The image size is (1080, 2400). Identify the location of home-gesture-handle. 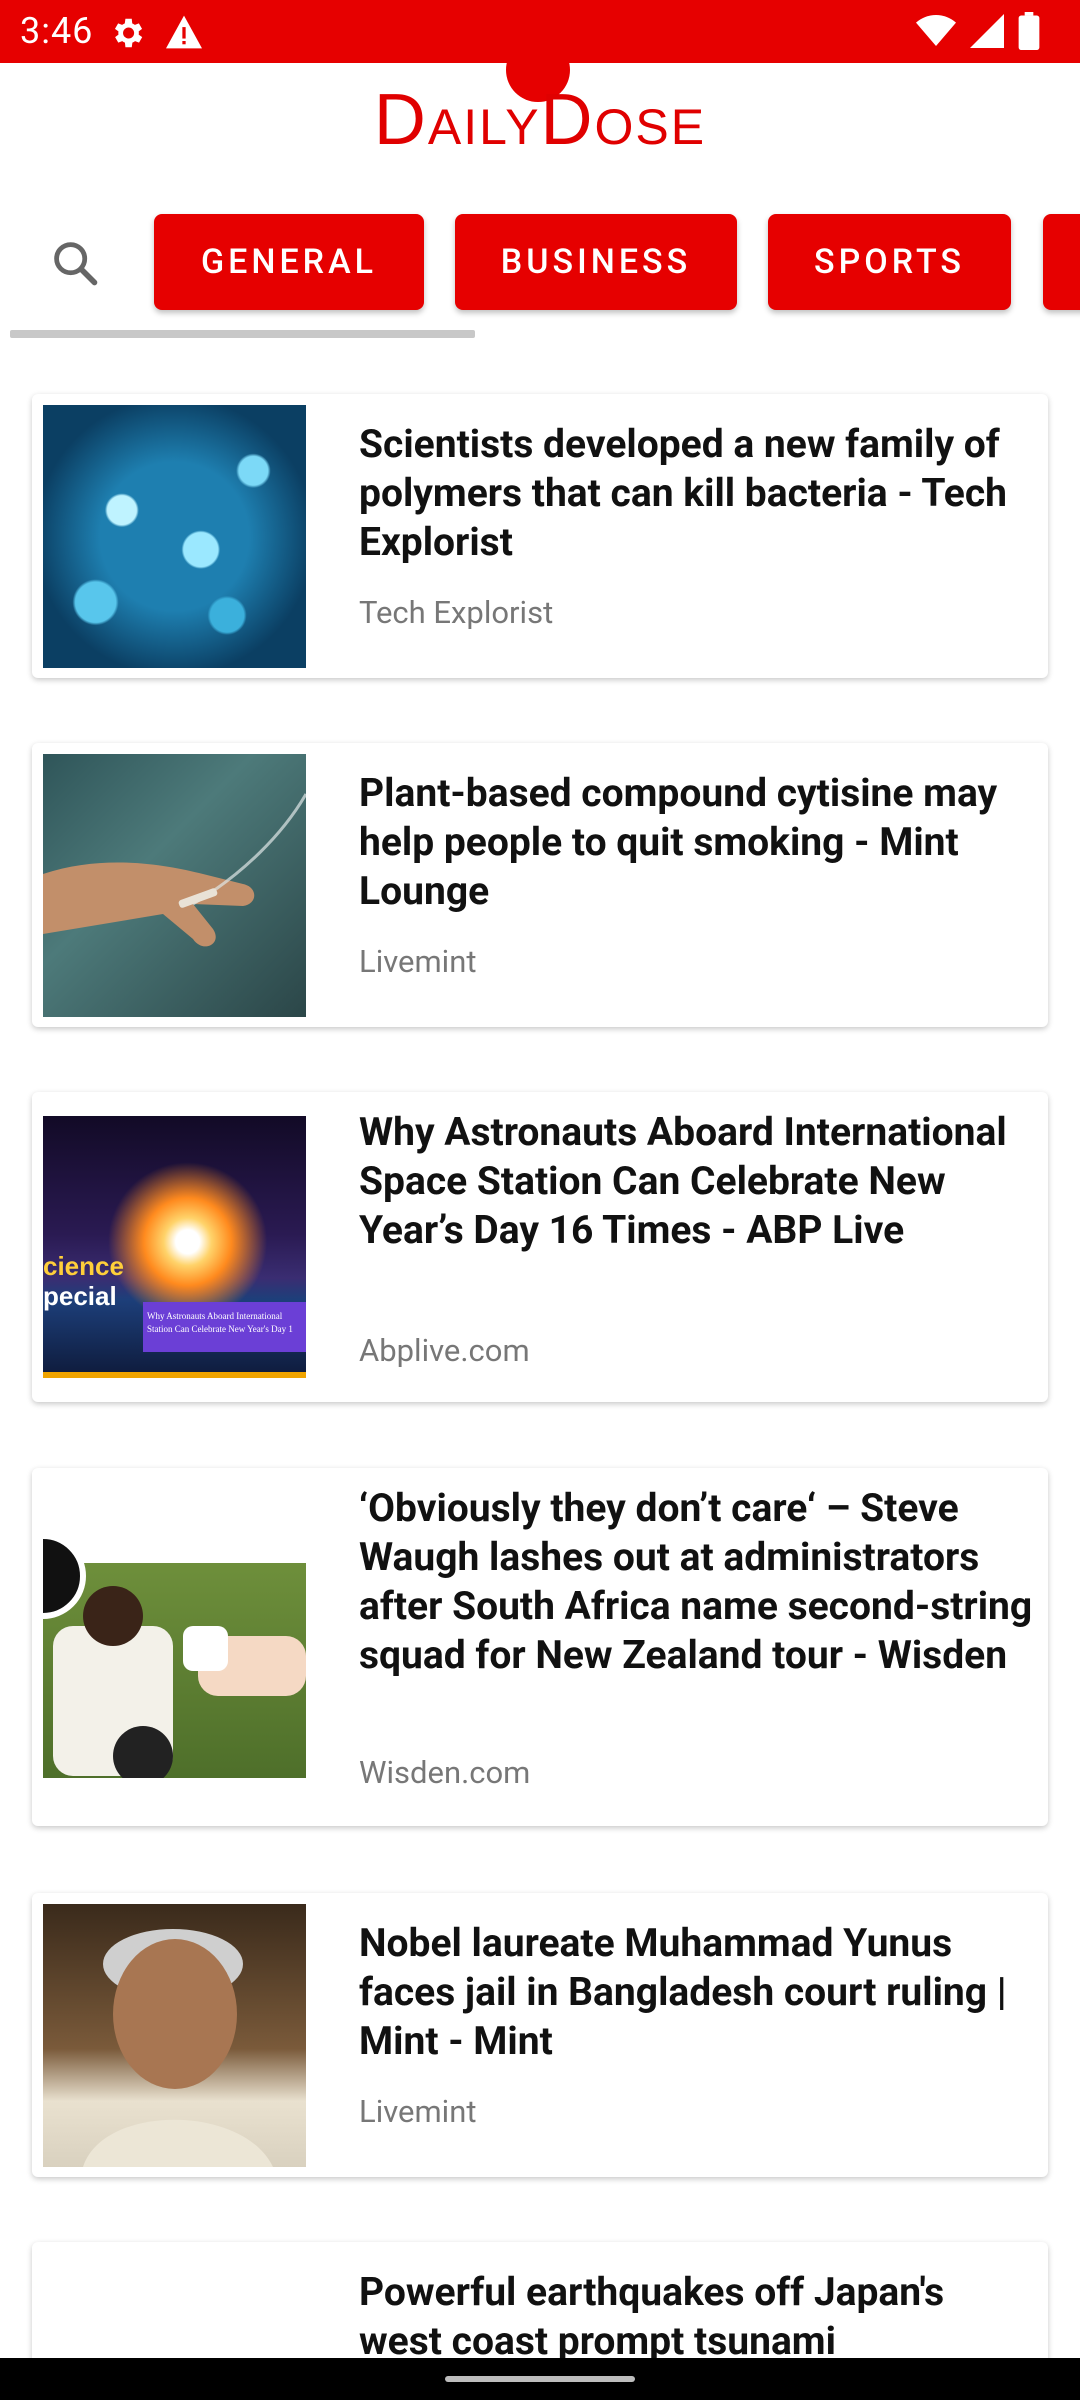
(540, 2379).